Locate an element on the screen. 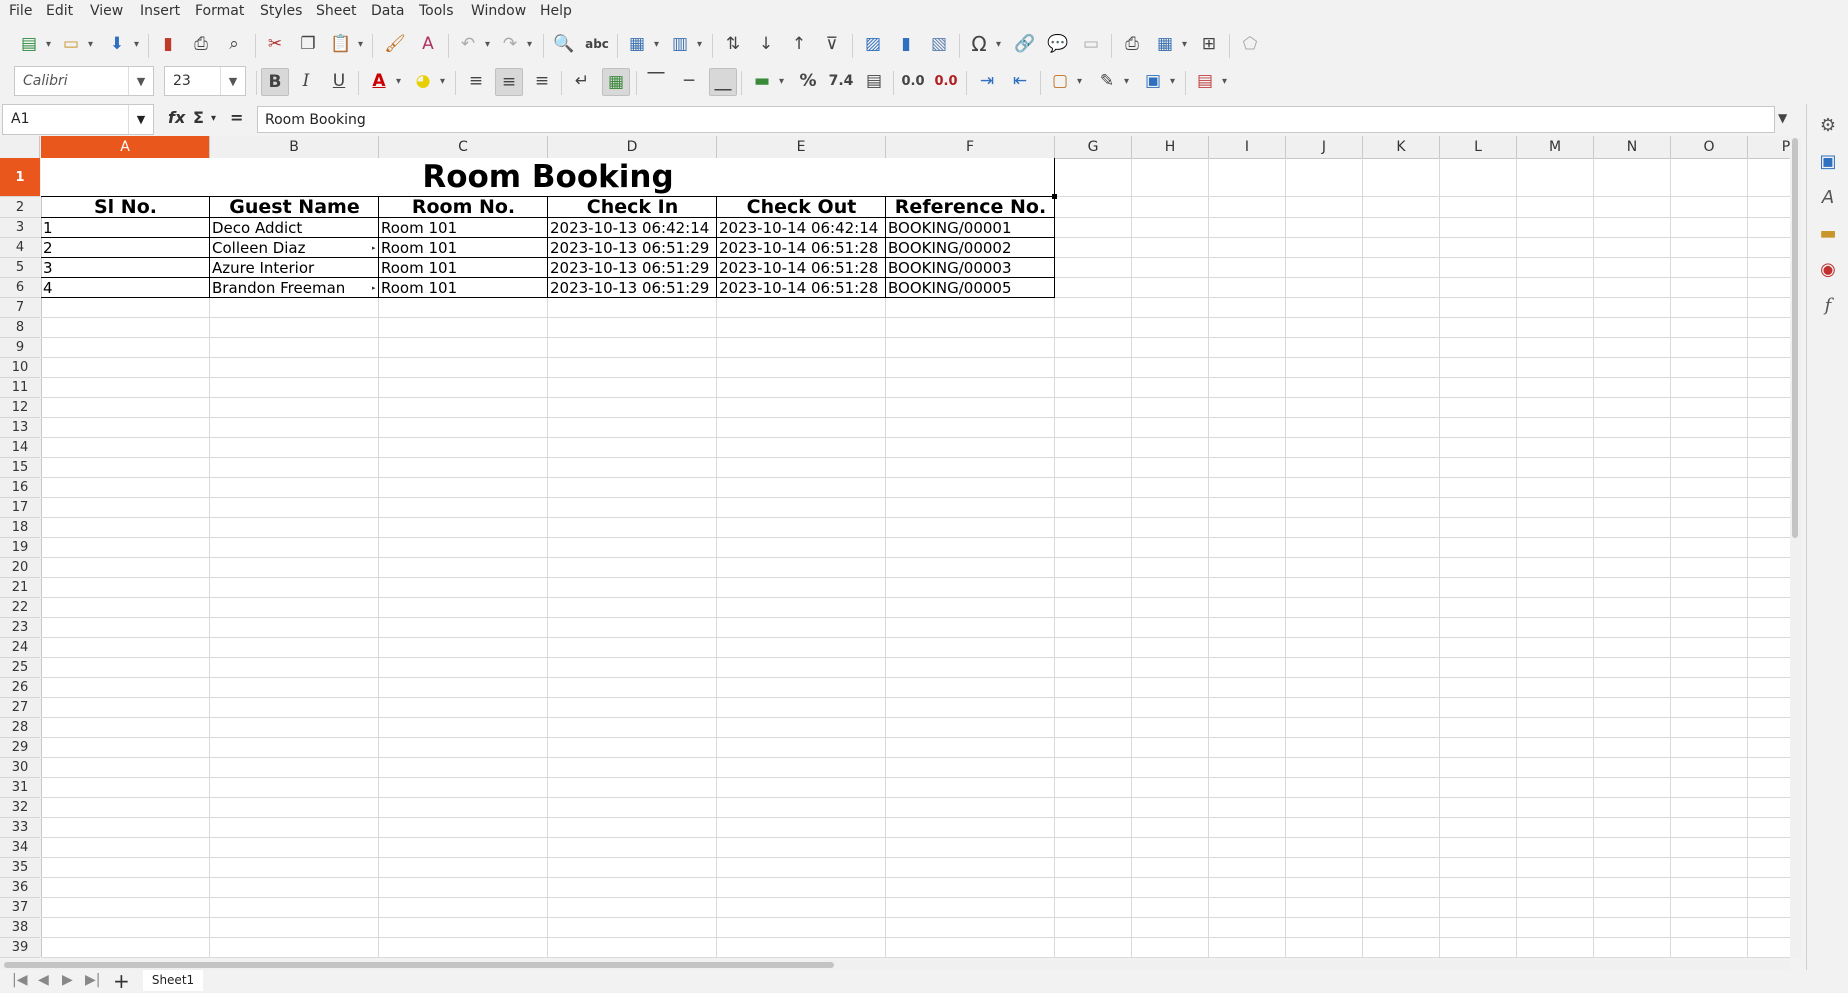 The image size is (1848, 993). data-cell: 2023-10-13 06:42:14 is located at coordinates (632, 228).